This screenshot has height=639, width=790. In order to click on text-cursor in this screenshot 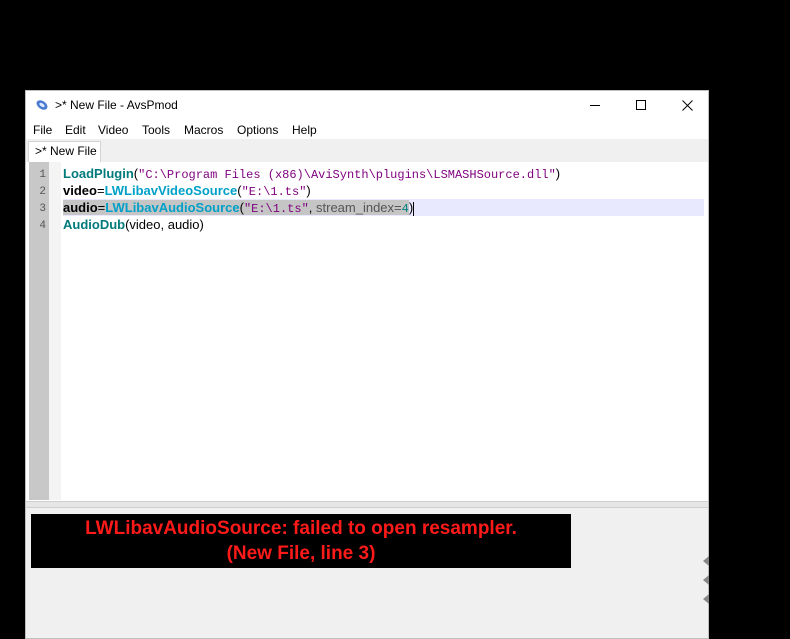, I will do `click(414, 208)`.